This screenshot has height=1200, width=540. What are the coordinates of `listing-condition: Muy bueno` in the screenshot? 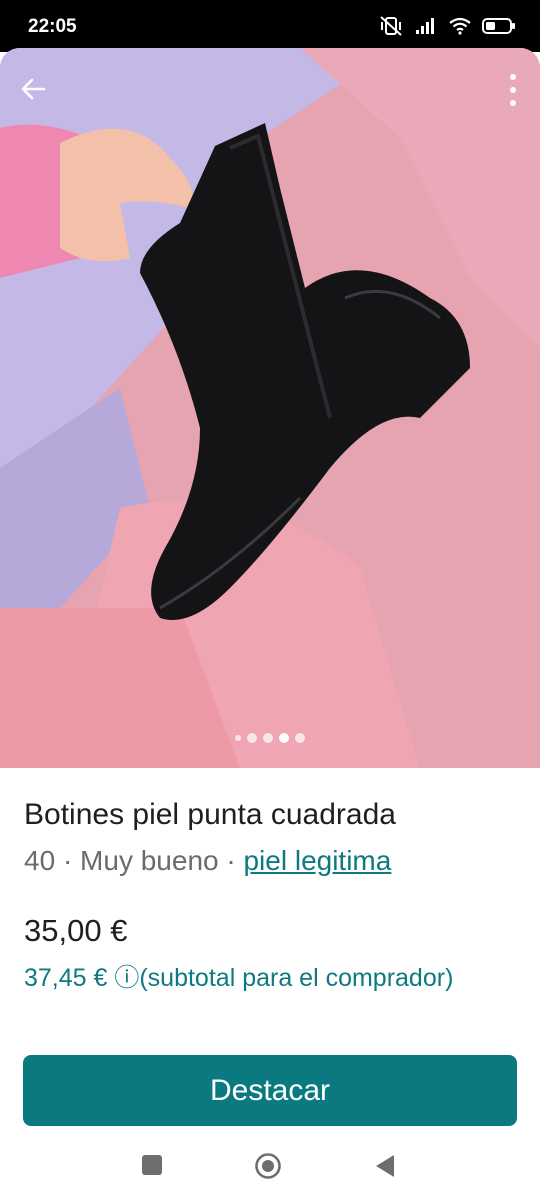 It's located at (149, 860).